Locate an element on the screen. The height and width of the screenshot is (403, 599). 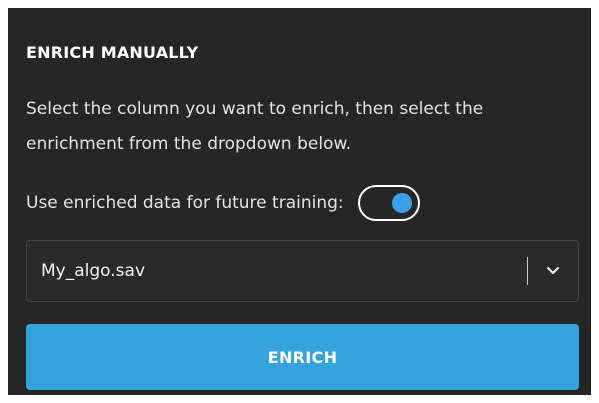
future-training-toggle-row: Use enriched data for future training: is located at coordinates (223, 203).